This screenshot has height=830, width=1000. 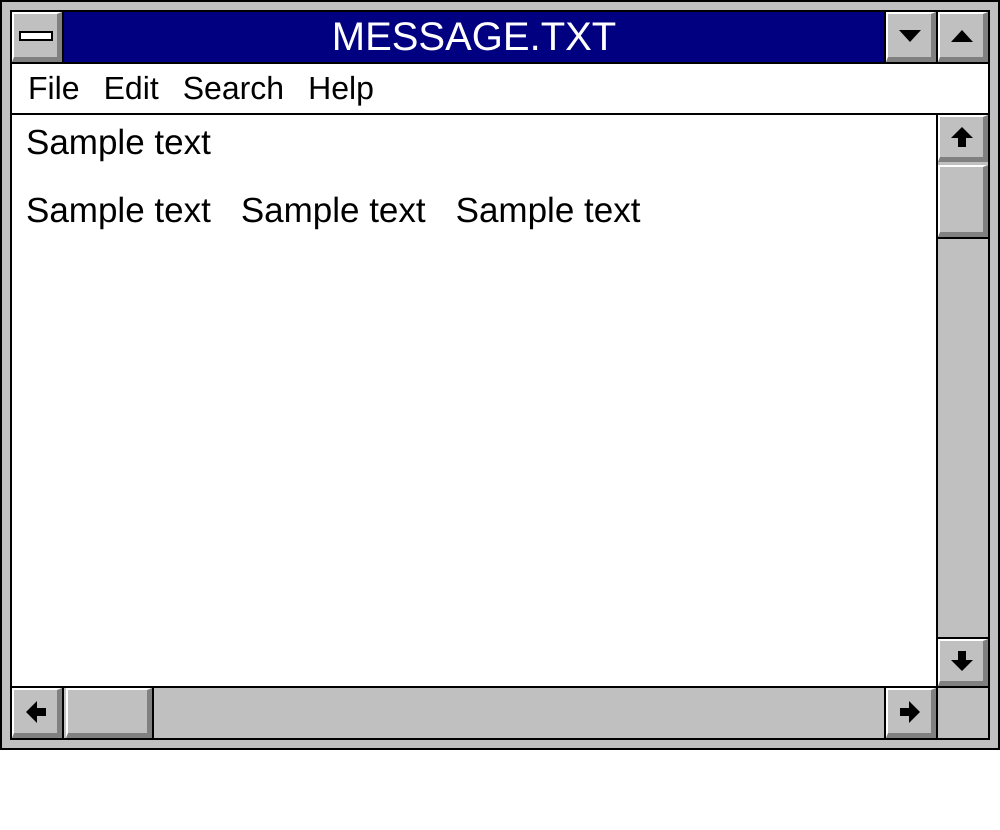 I want to click on down-triangle-icon, so click(x=909, y=36).